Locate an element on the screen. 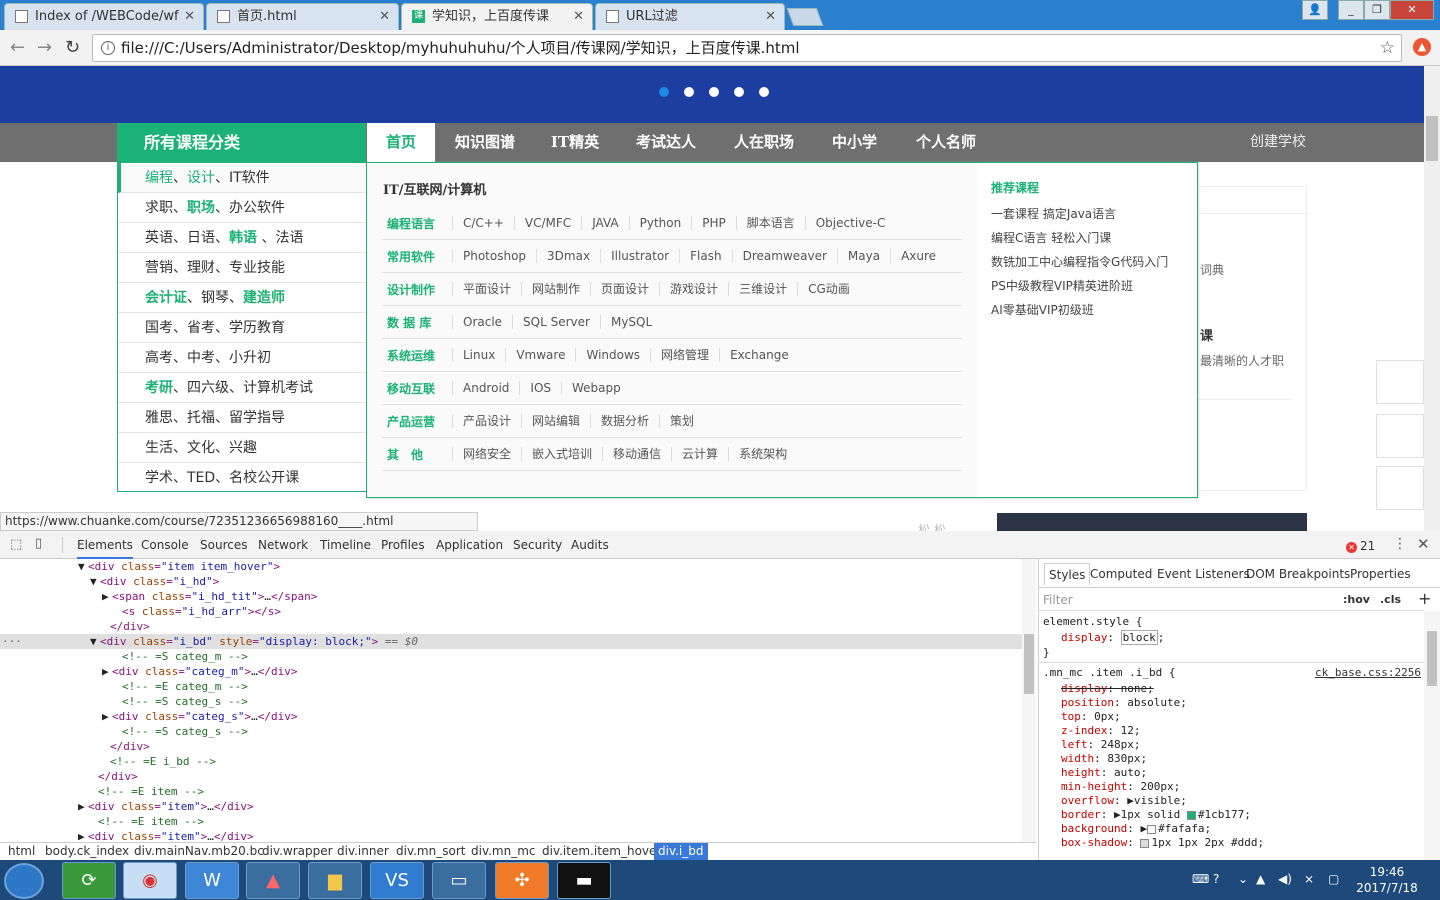 This screenshot has height=900, width=1440. dom-node: ▶ <div class="categ_s">…</div> is located at coordinates (148, 716).